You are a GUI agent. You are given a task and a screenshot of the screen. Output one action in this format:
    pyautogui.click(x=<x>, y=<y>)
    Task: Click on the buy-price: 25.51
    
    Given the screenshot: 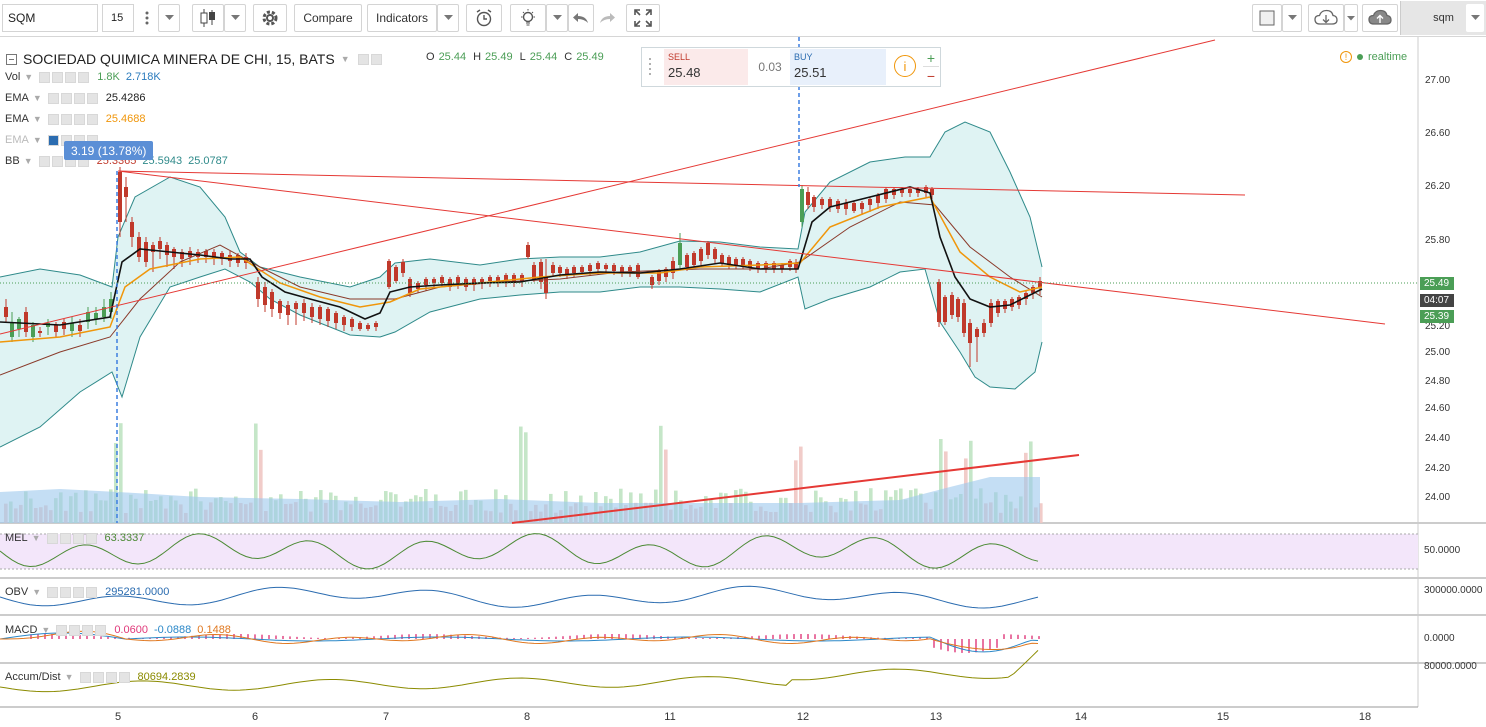 What is the action you would take?
    pyautogui.click(x=810, y=72)
    